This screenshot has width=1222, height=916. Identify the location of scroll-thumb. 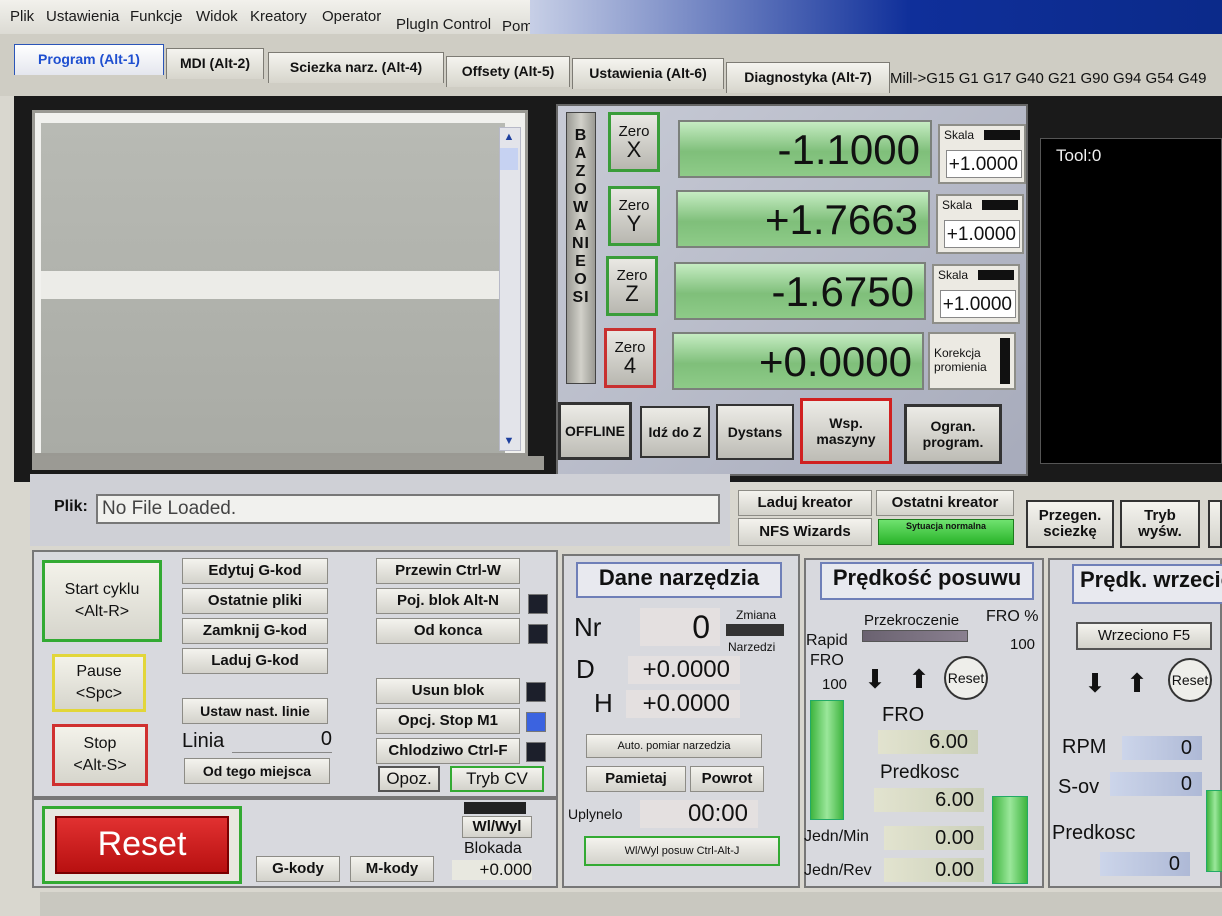
(509, 159).